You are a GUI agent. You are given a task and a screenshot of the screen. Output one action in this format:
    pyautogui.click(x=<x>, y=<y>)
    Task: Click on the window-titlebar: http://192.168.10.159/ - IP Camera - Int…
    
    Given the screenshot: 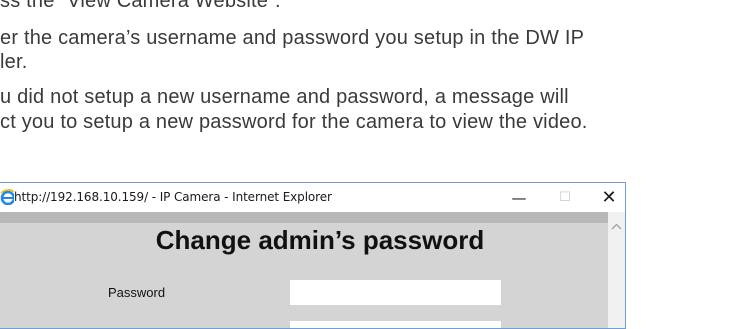 What is the action you would take?
    pyautogui.click(x=312, y=197)
    